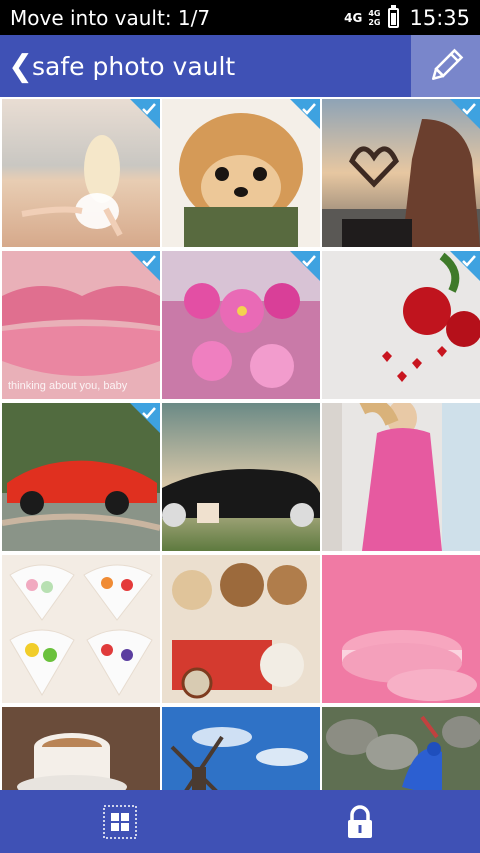 The image size is (480, 853). What do you see at coordinates (134, 66) in the screenshot?
I see `page-title: safe photo vault` at bounding box center [134, 66].